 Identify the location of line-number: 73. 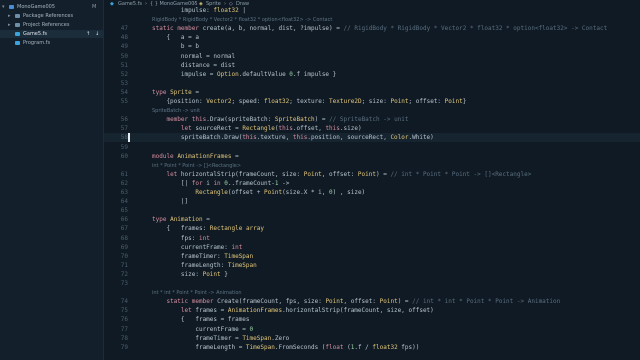
(124, 283).